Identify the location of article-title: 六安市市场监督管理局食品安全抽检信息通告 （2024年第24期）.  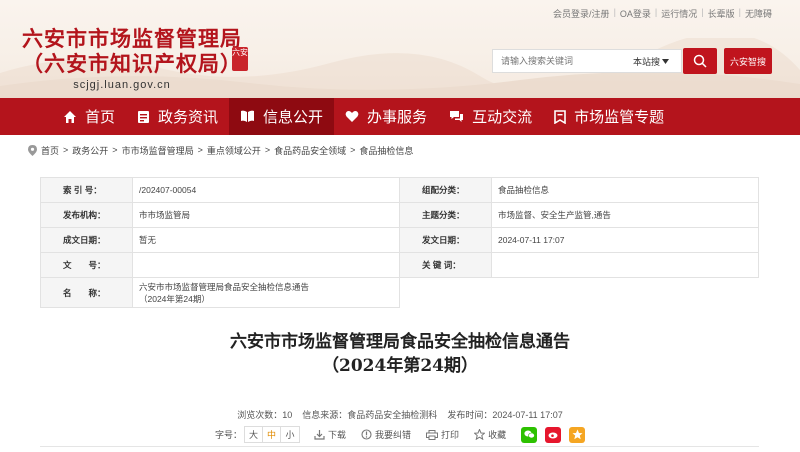
(400, 354).